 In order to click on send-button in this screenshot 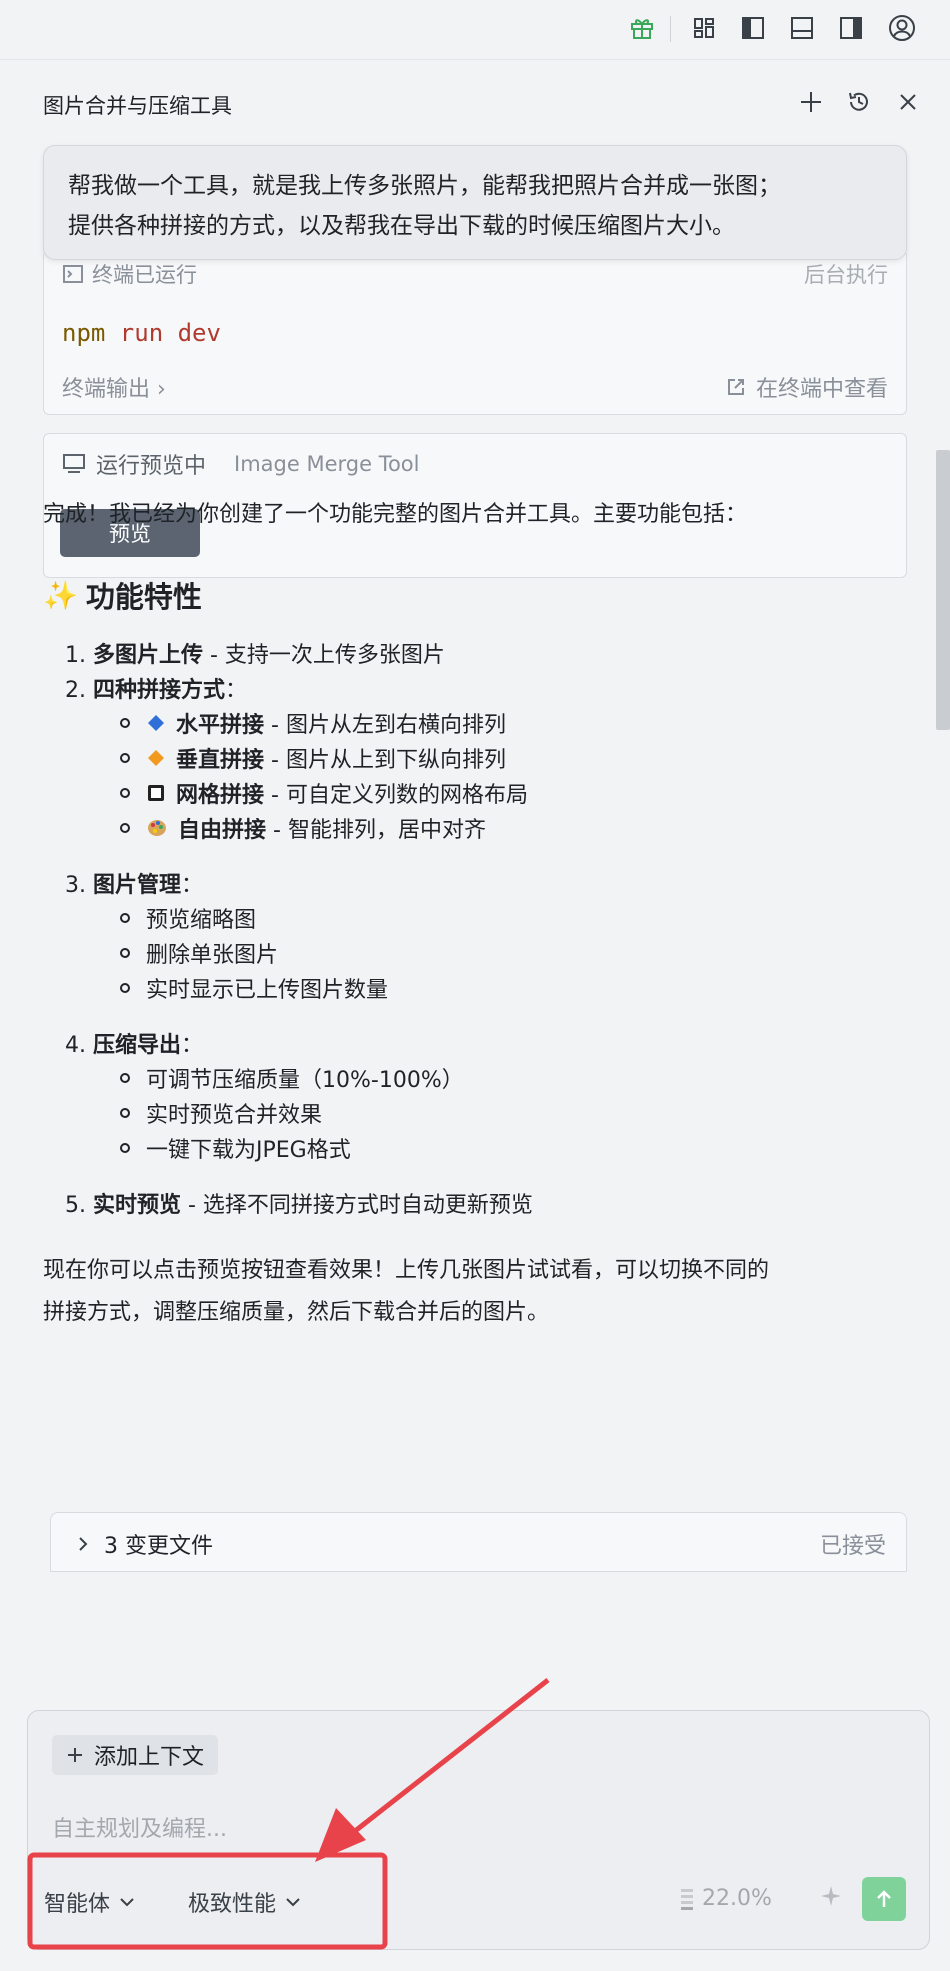, I will do `click(884, 1899)`.